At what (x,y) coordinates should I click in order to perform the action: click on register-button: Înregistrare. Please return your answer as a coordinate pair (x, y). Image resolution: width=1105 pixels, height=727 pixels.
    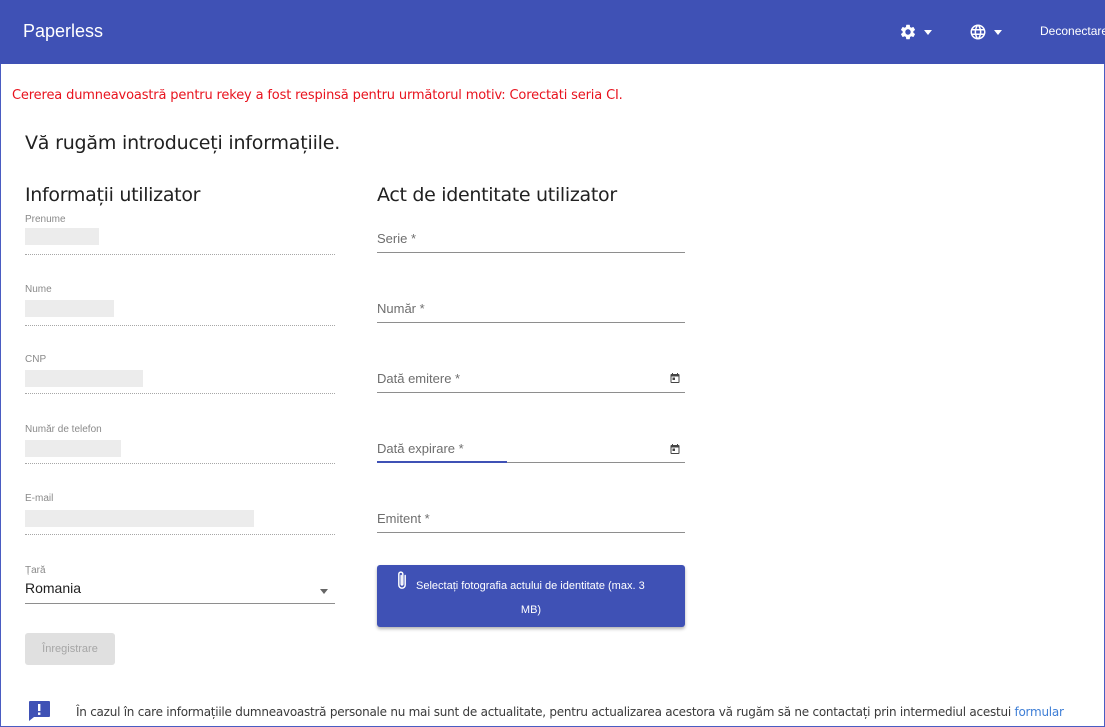
    Looking at the image, I should click on (70, 649).